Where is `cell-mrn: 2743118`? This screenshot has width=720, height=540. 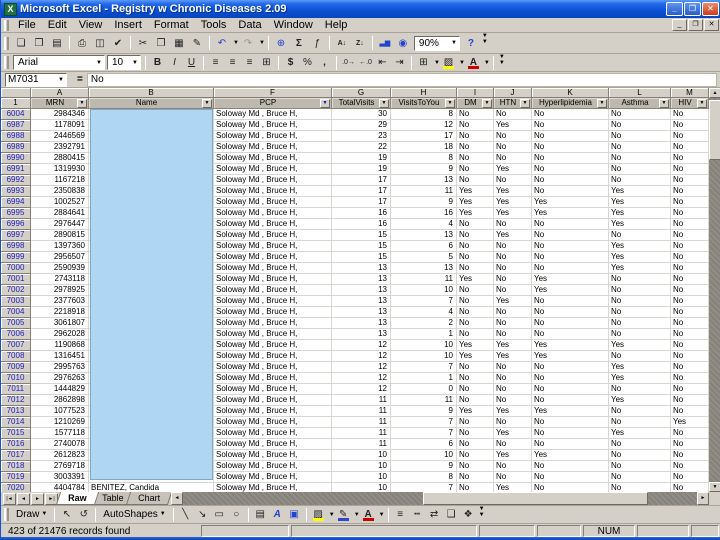 cell-mrn: 2743118 is located at coordinates (60, 279).